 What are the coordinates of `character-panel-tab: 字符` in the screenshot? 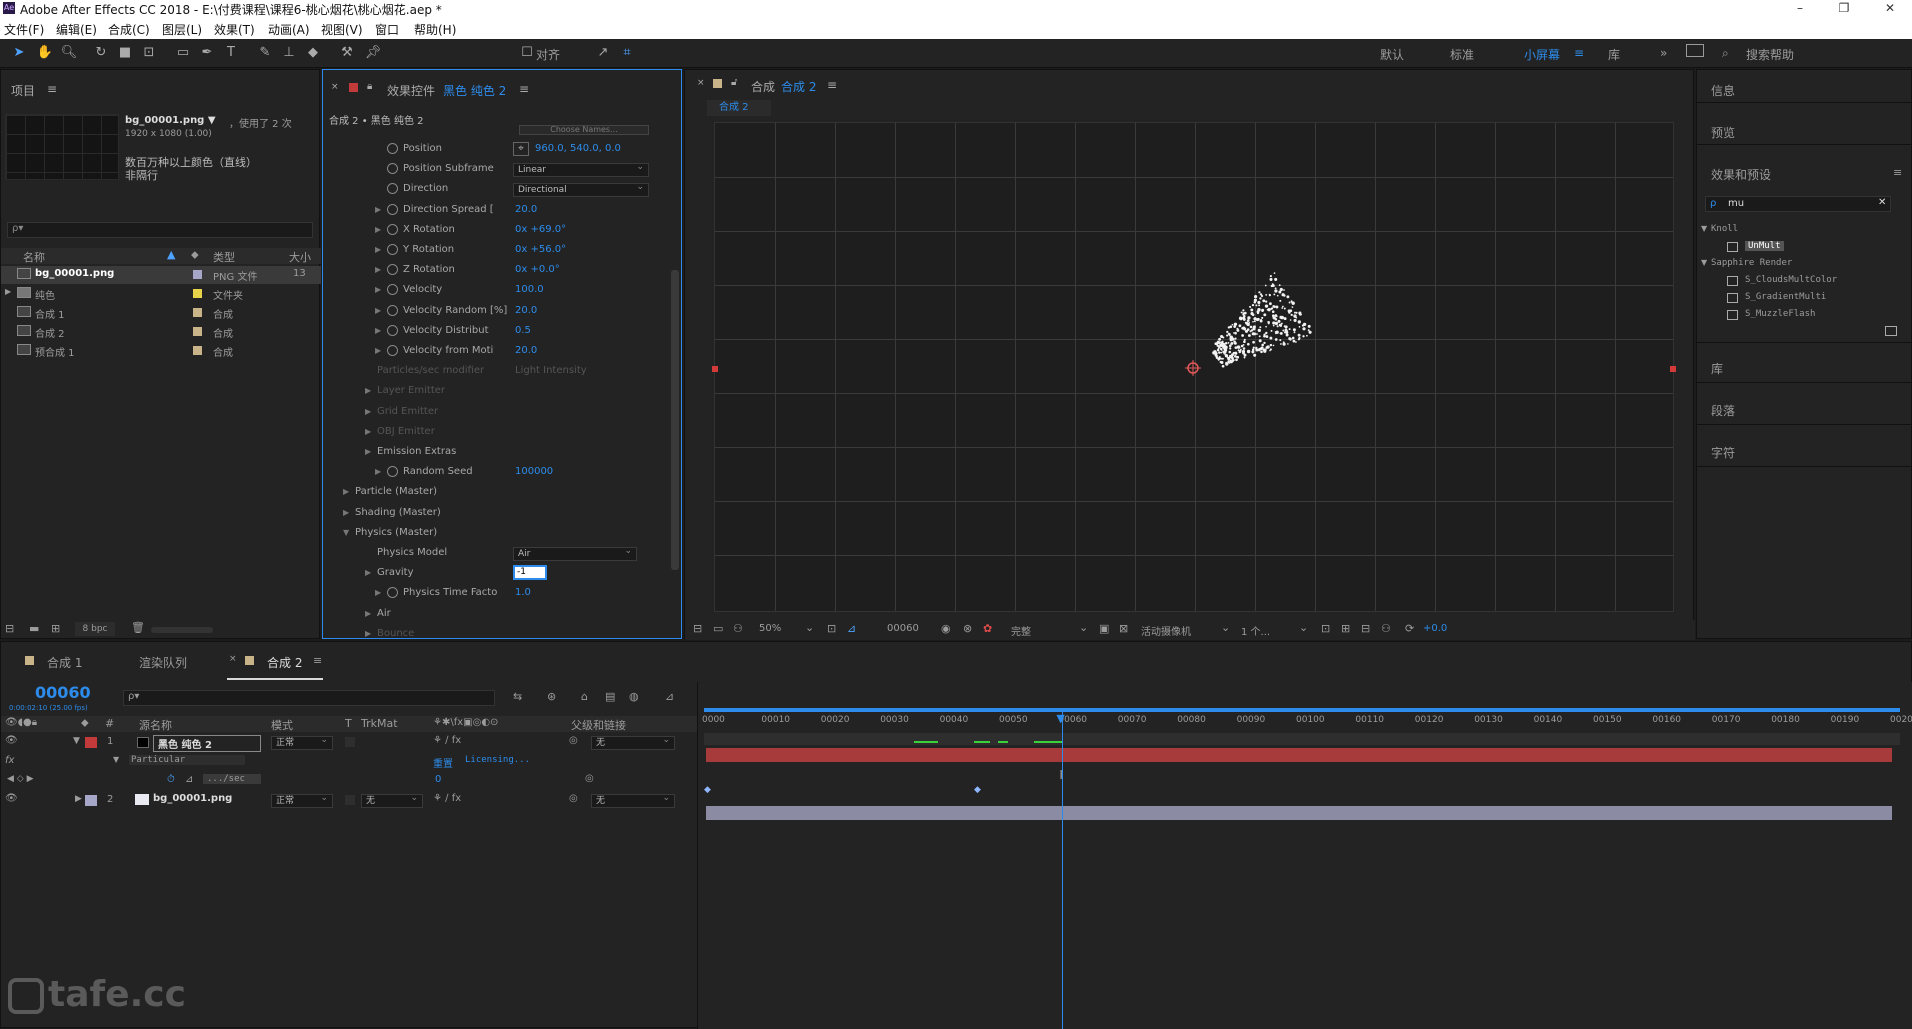 It's located at (1723, 452).